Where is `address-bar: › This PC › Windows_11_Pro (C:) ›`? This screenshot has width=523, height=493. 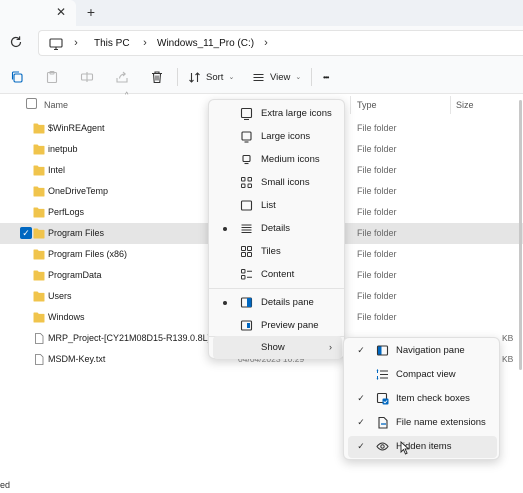
address-bar: › This PC › Windows_11_Pro (C:) › is located at coordinates (280, 43).